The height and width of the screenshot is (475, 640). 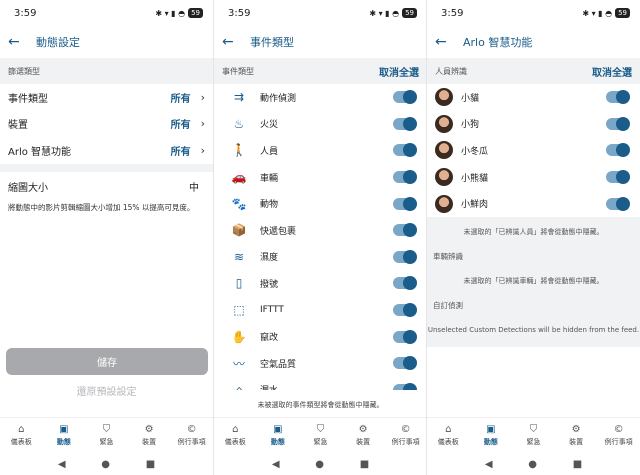 I want to click on restore-defaults-button: 還原預設設定, so click(x=106, y=390).